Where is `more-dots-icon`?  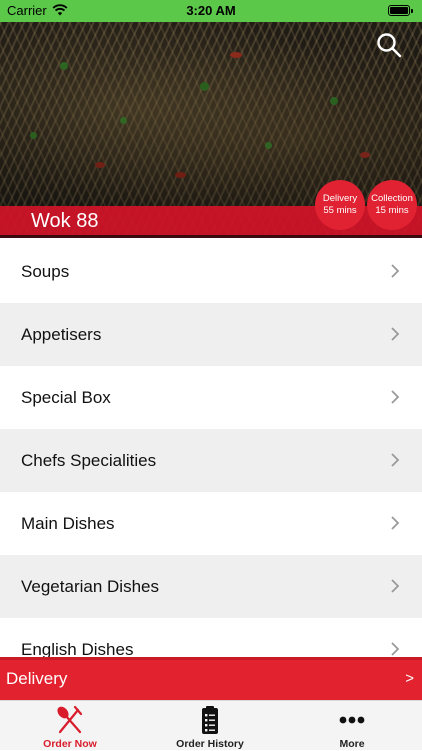
more-dots-icon is located at coordinates (352, 720).